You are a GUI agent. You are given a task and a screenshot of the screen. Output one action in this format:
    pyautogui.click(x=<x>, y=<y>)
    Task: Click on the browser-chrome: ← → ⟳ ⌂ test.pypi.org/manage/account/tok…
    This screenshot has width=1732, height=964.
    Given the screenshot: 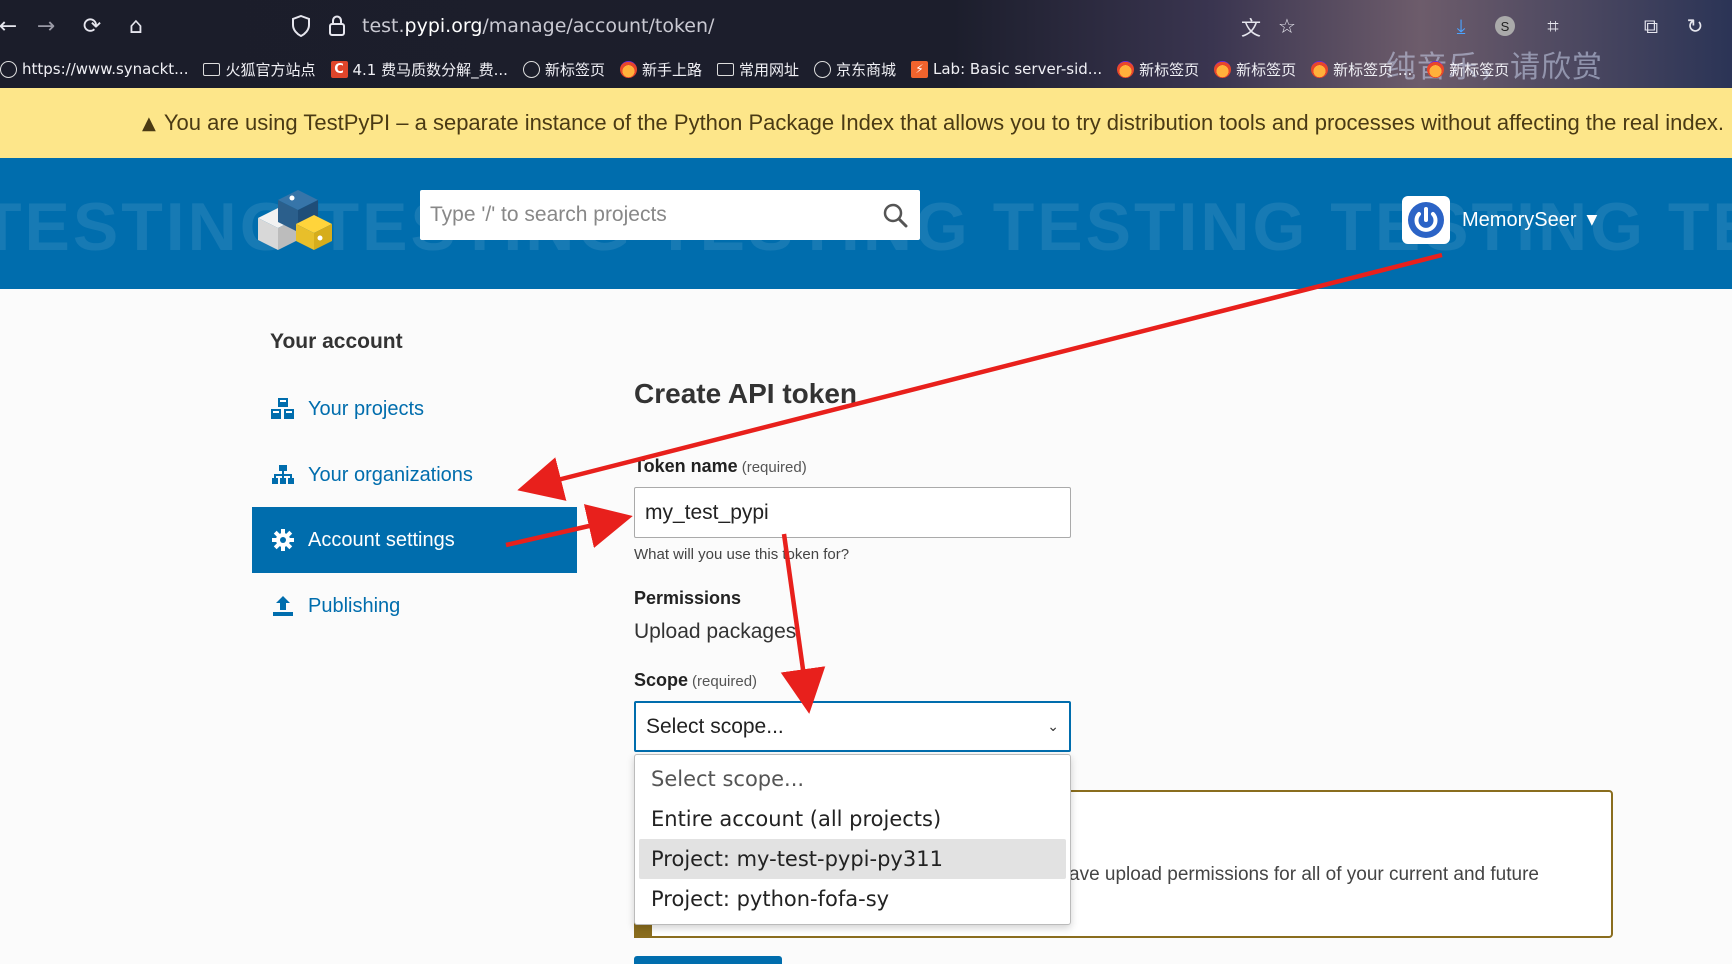 What is the action you would take?
    pyautogui.click(x=866, y=44)
    